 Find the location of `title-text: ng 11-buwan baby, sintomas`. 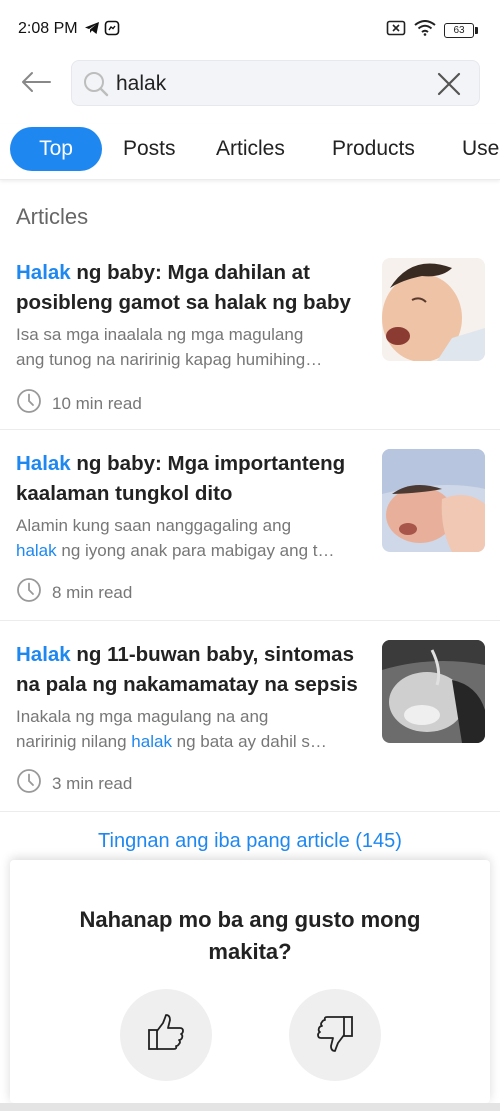

title-text: ng 11-buwan baby, sintomas is located at coordinates (212, 654).